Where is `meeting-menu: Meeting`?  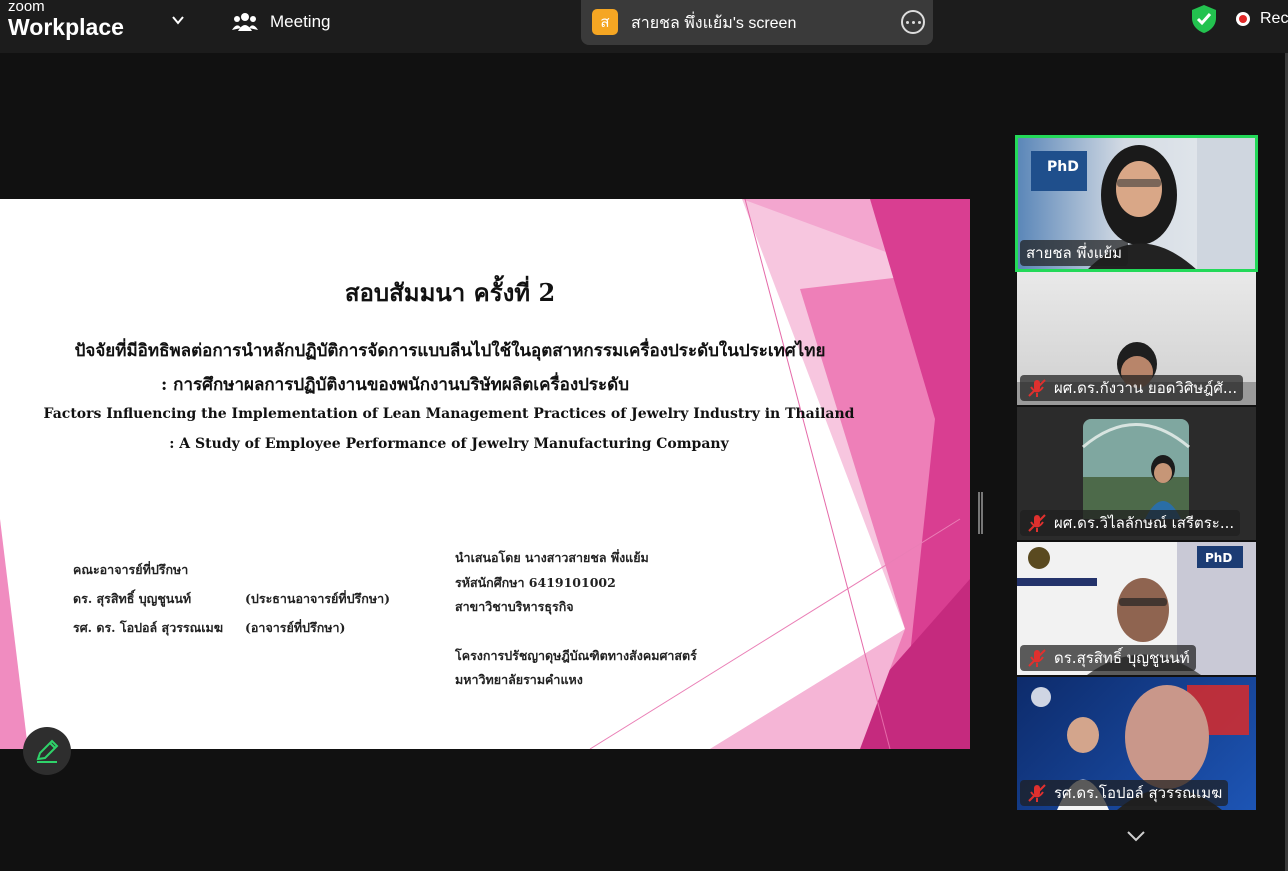 meeting-menu: Meeting is located at coordinates (281, 22).